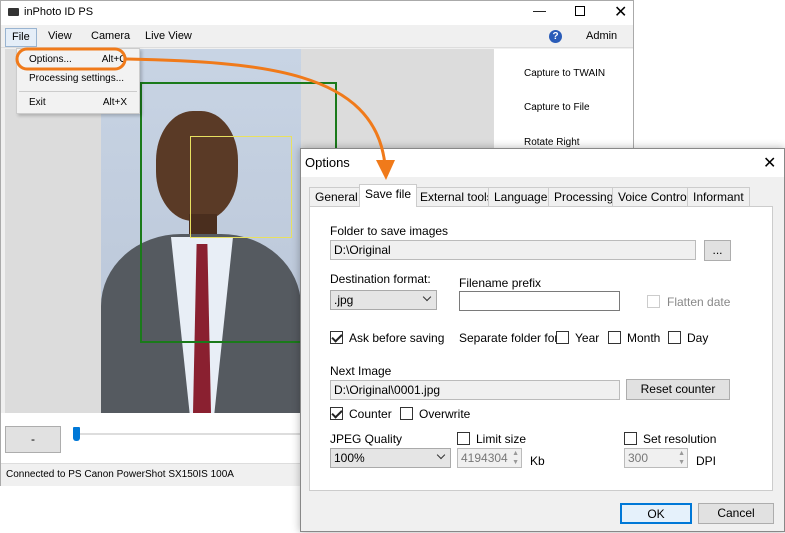 This screenshot has height=533, width=785. Describe the element at coordinates (580, 11) in the screenshot. I see `maximize-button` at that location.